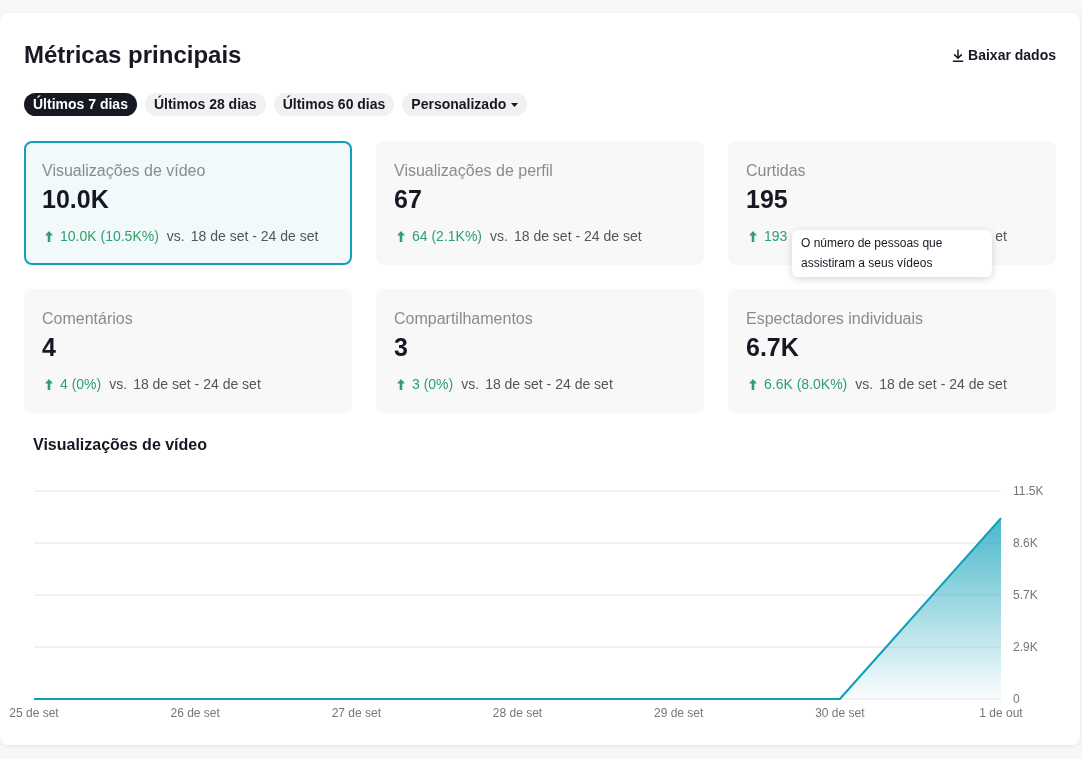 The height and width of the screenshot is (759, 1082). What do you see at coordinates (133, 55) in the screenshot?
I see `panel-title: Métricas principais` at bounding box center [133, 55].